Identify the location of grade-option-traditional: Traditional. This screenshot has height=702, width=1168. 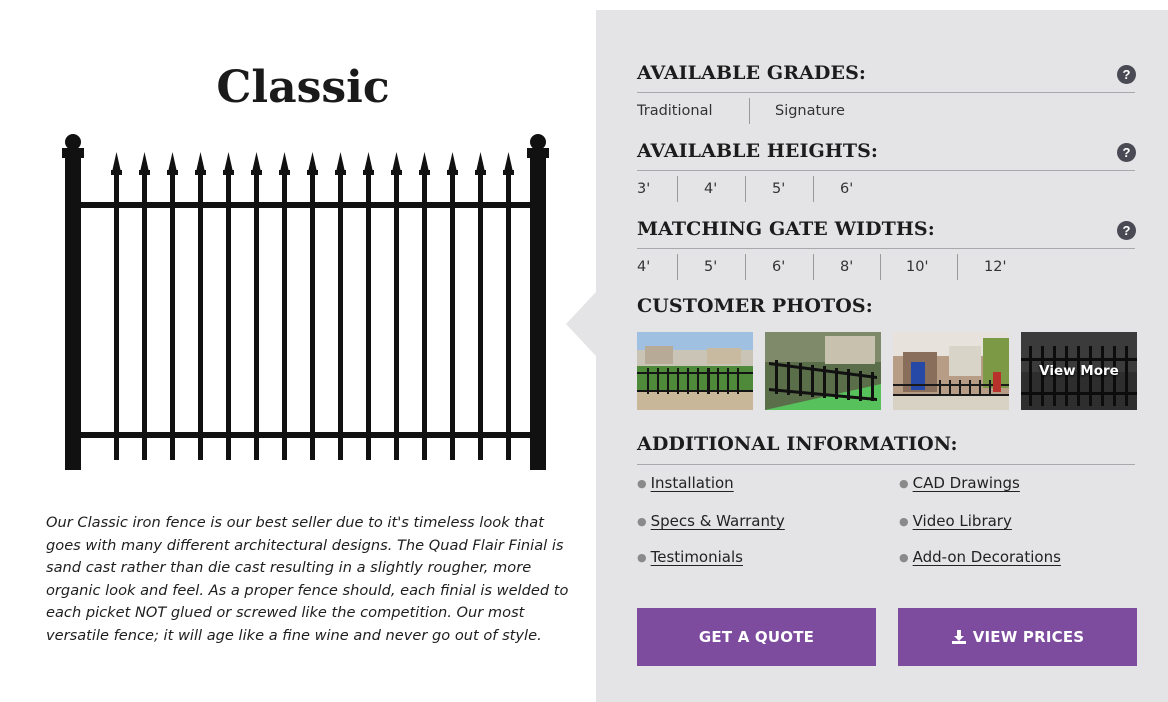
(675, 111).